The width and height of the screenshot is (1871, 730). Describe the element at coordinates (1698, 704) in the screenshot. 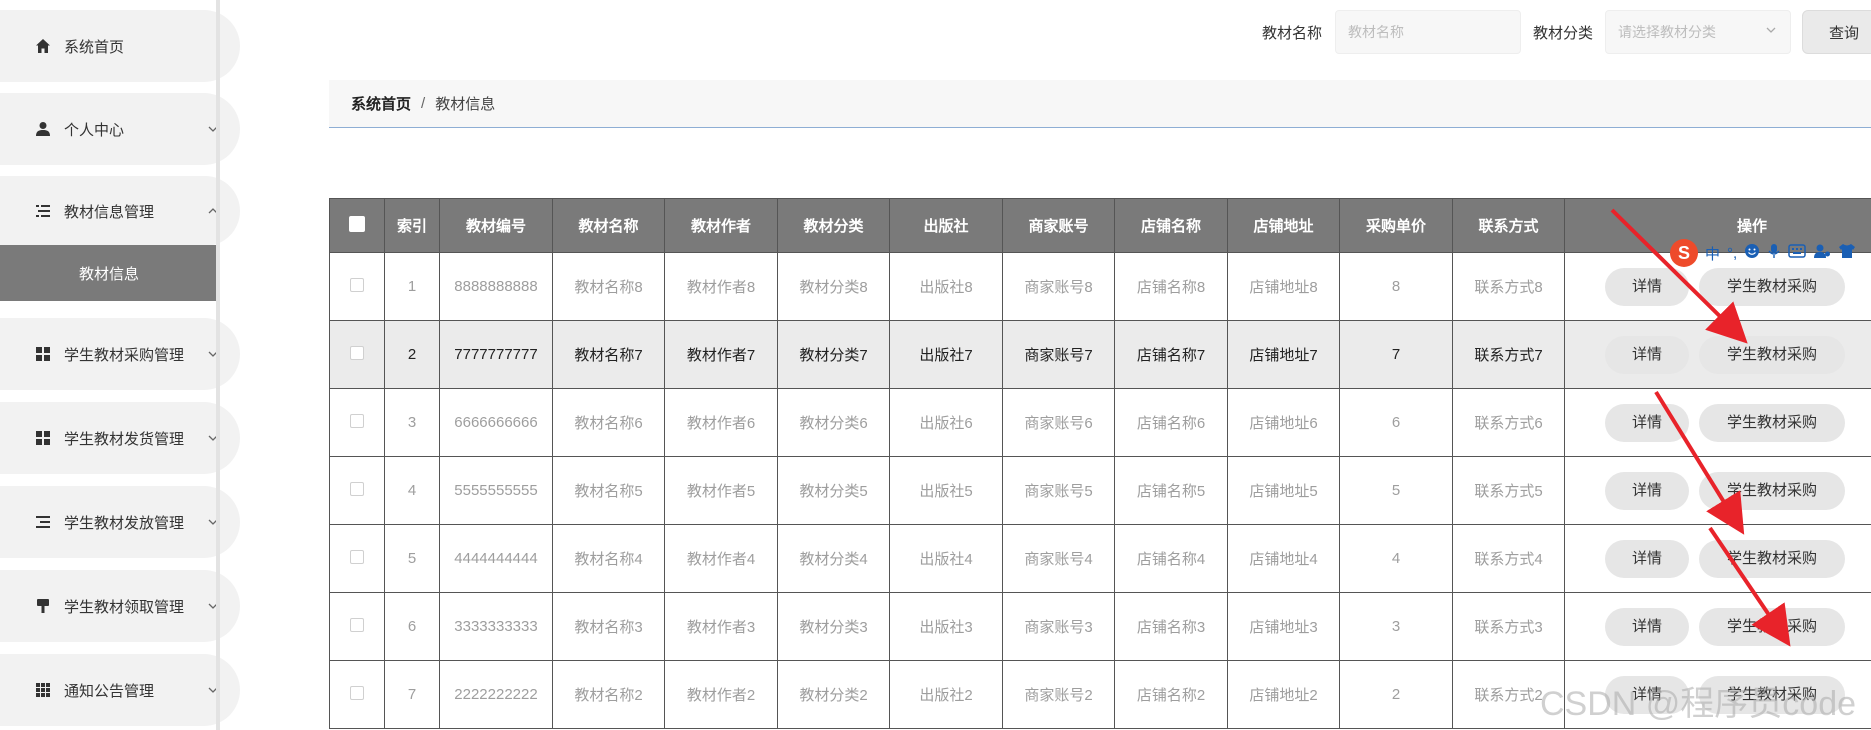

I see `watermark: CSDN @程序员code` at that location.